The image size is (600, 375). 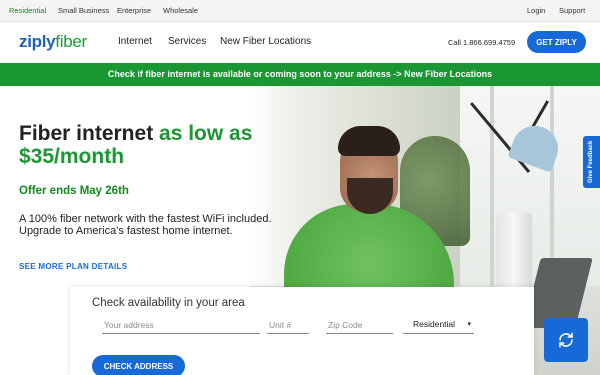 I want to click on nav-new-fiber-locations: New Fiber Locations, so click(x=265, y=41).